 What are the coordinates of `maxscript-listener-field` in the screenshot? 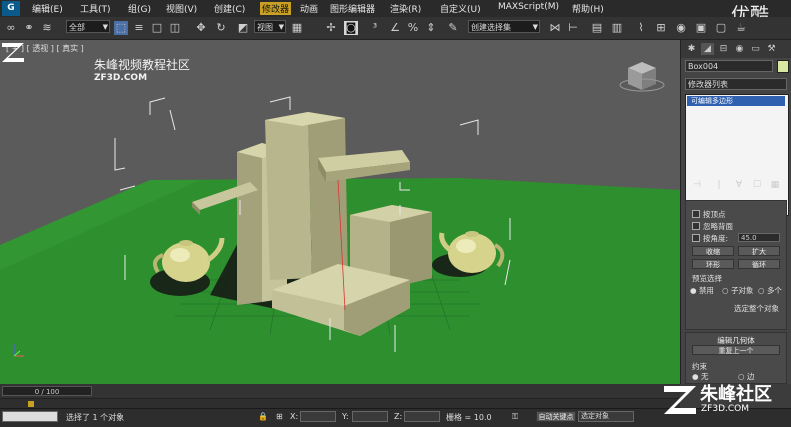 It's located at (30, 416).